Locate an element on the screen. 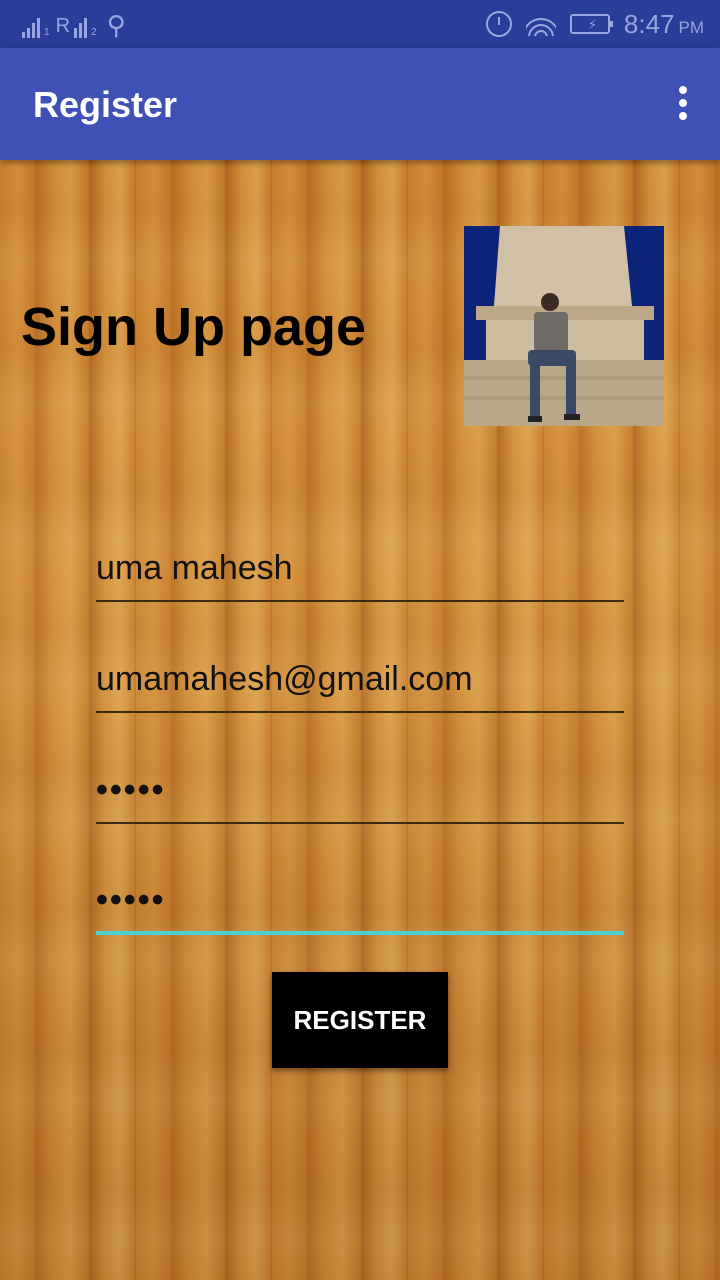 This screenshot has height=1280, width=720. alarm-icon is located at coordinates (498, 24).